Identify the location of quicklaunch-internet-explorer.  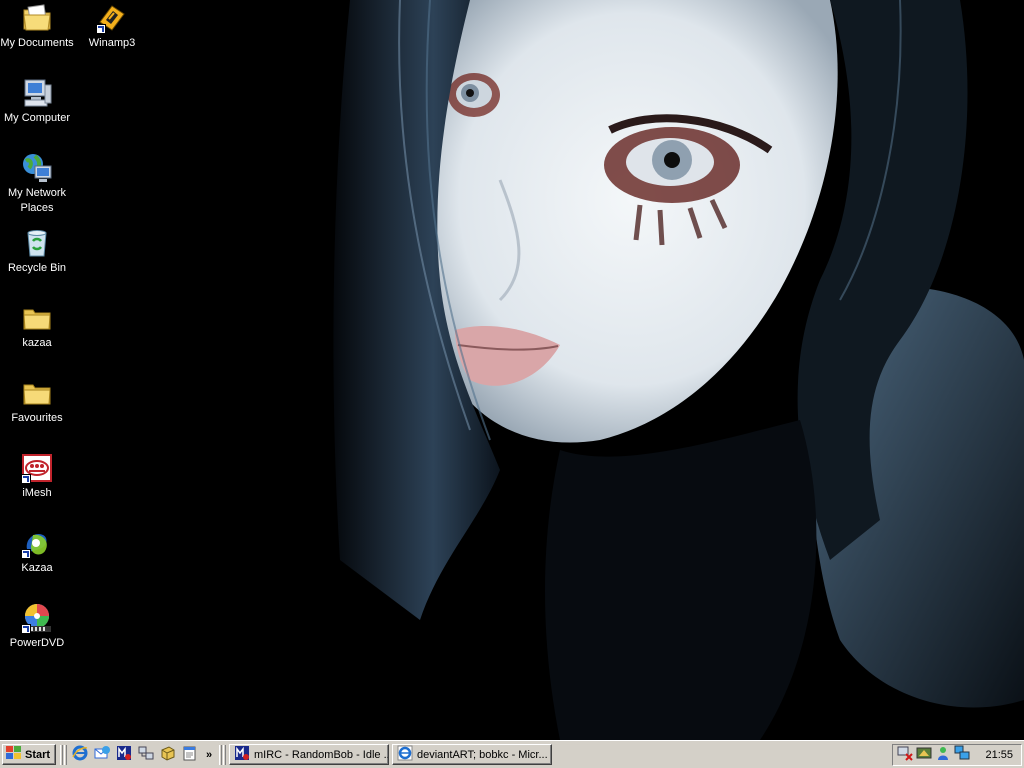
(80, 754).